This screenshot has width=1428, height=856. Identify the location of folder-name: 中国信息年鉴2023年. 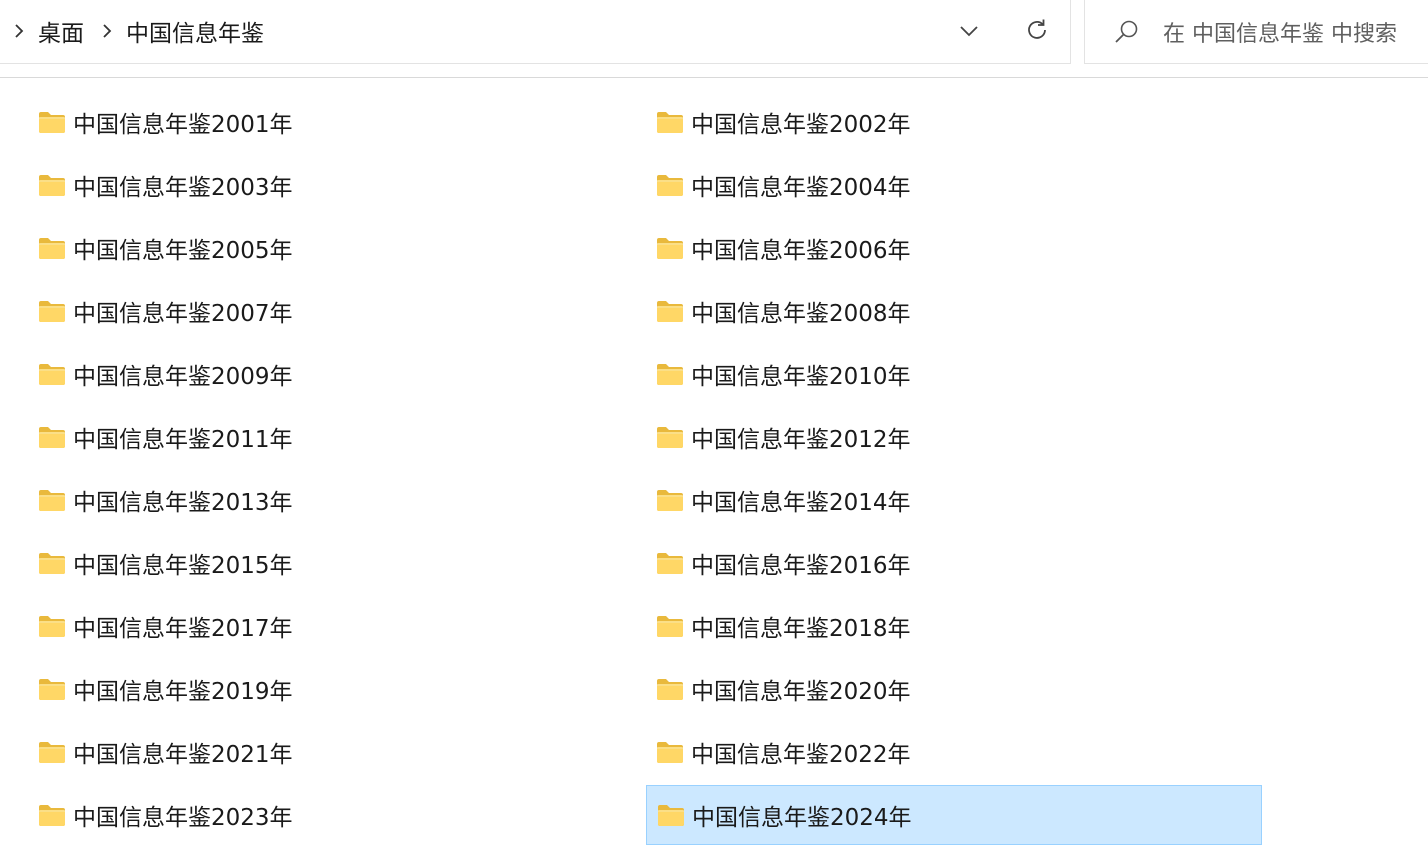
(183, 818).